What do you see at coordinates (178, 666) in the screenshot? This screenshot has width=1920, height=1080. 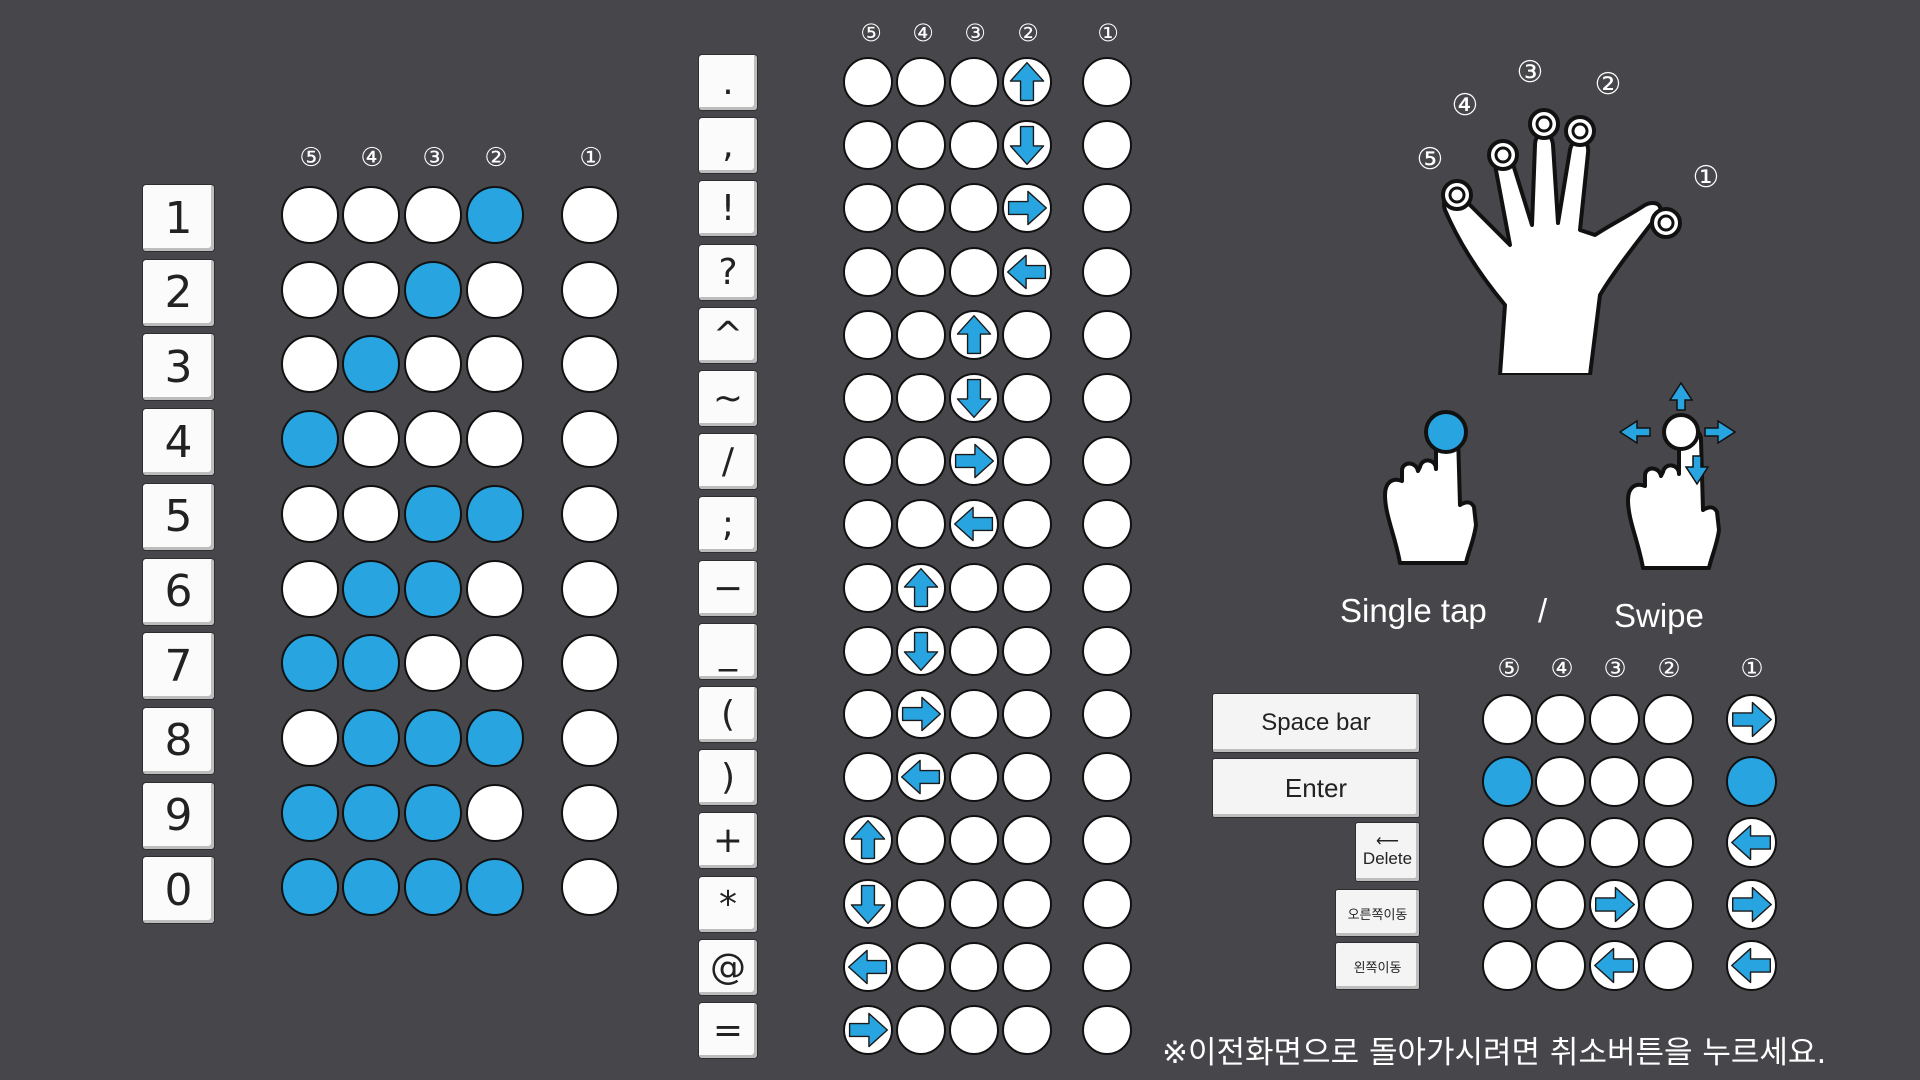 I see `number-key-7: 7` at bounding box center [178, 666].